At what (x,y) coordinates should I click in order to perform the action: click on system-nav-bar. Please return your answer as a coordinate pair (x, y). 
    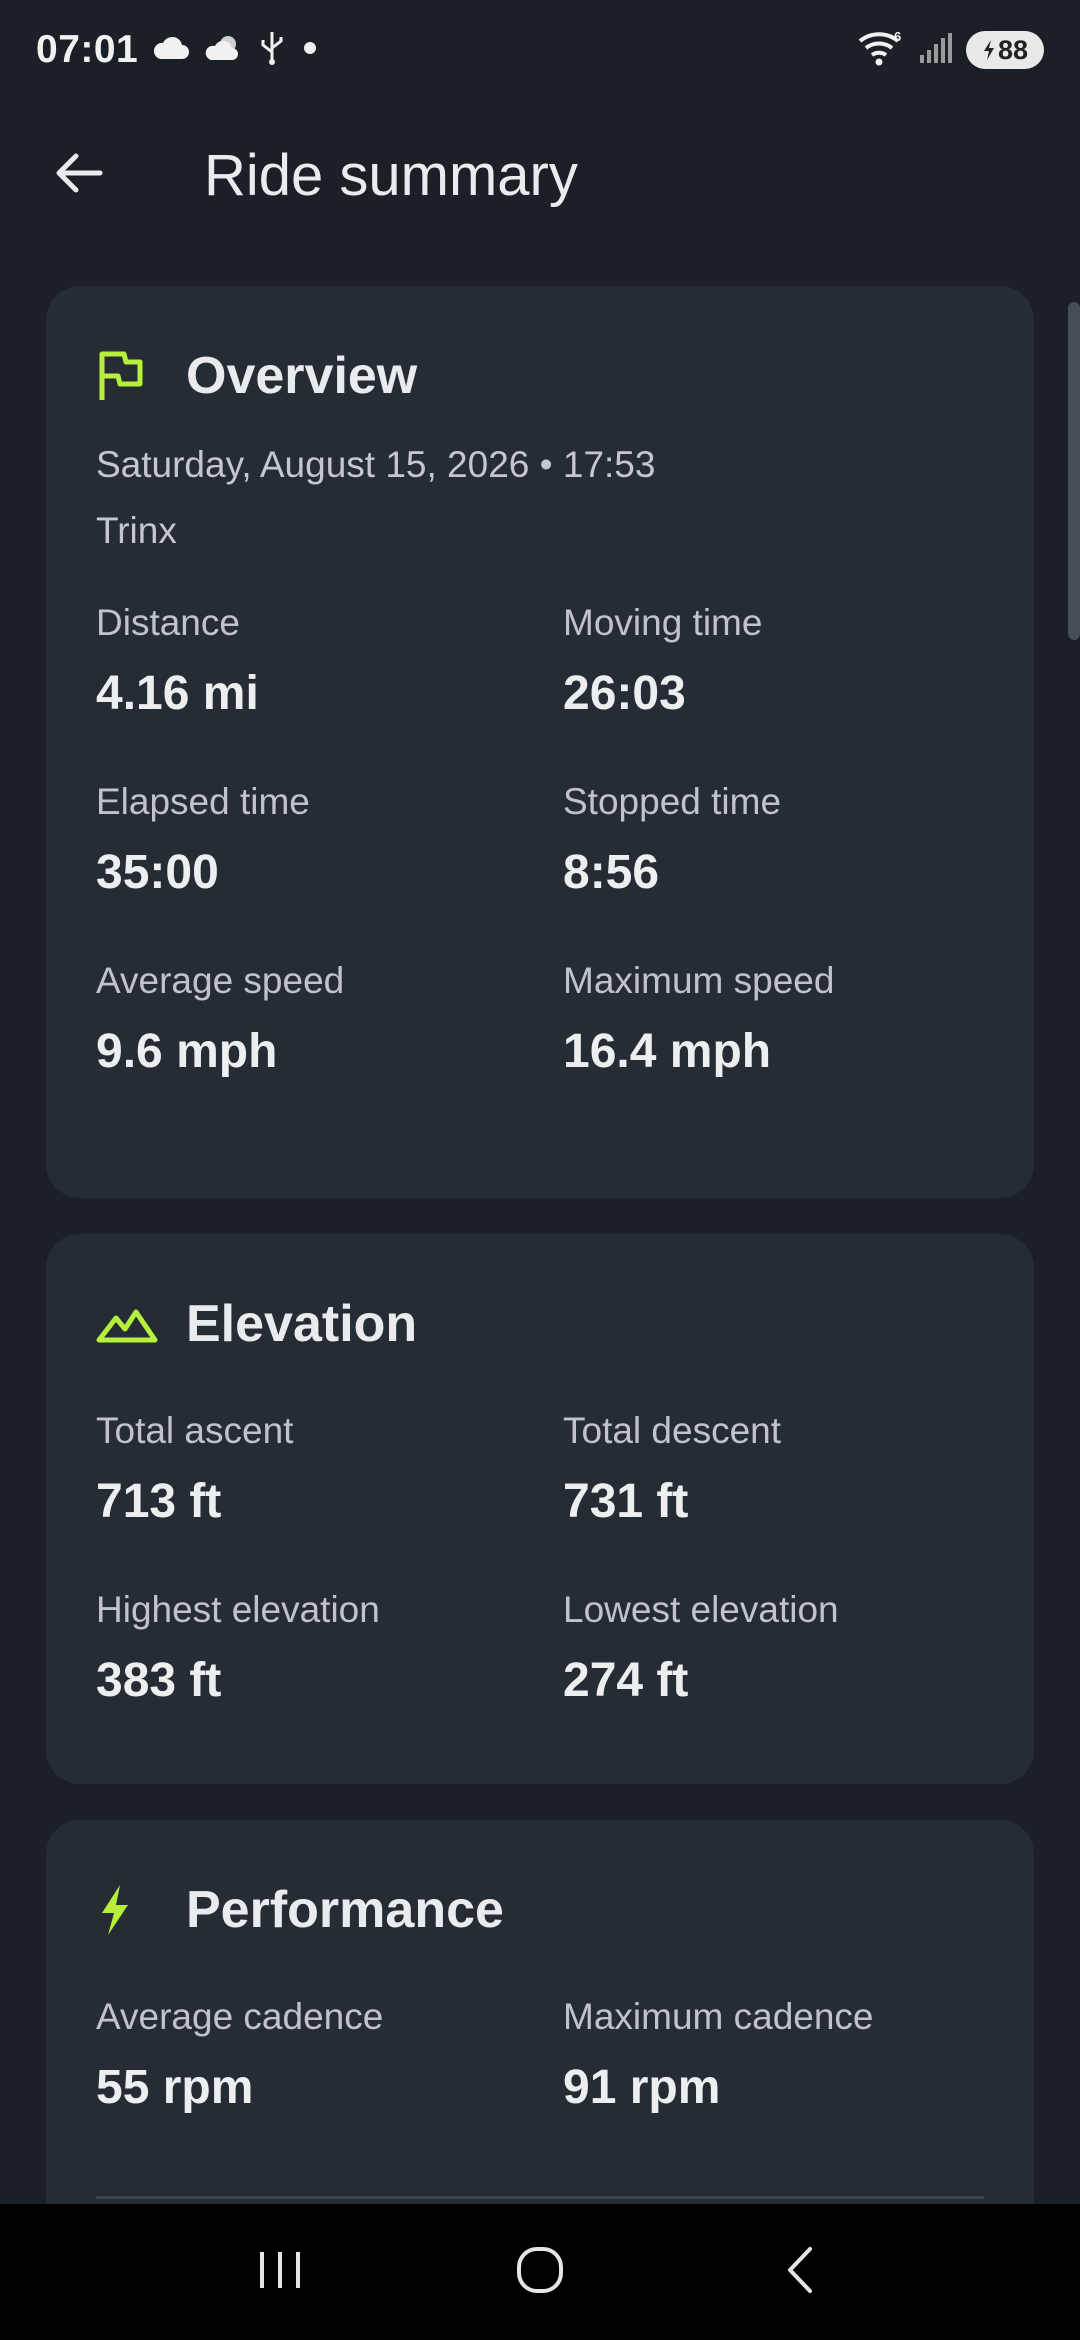
    Looking at the image, I should click on (540, 2272).